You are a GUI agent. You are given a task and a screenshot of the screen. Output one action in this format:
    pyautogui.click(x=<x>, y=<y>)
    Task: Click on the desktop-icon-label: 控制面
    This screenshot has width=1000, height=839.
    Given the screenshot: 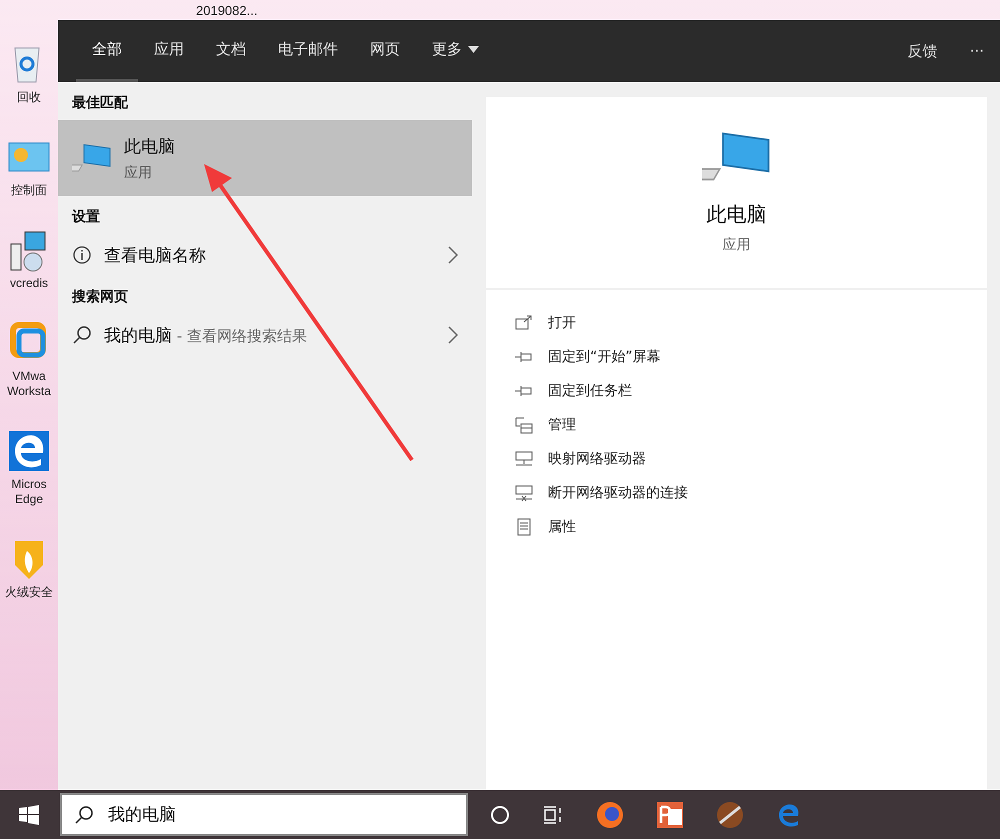 What is the action you would take?
    pyautogui.click(x=29, y=190)
    